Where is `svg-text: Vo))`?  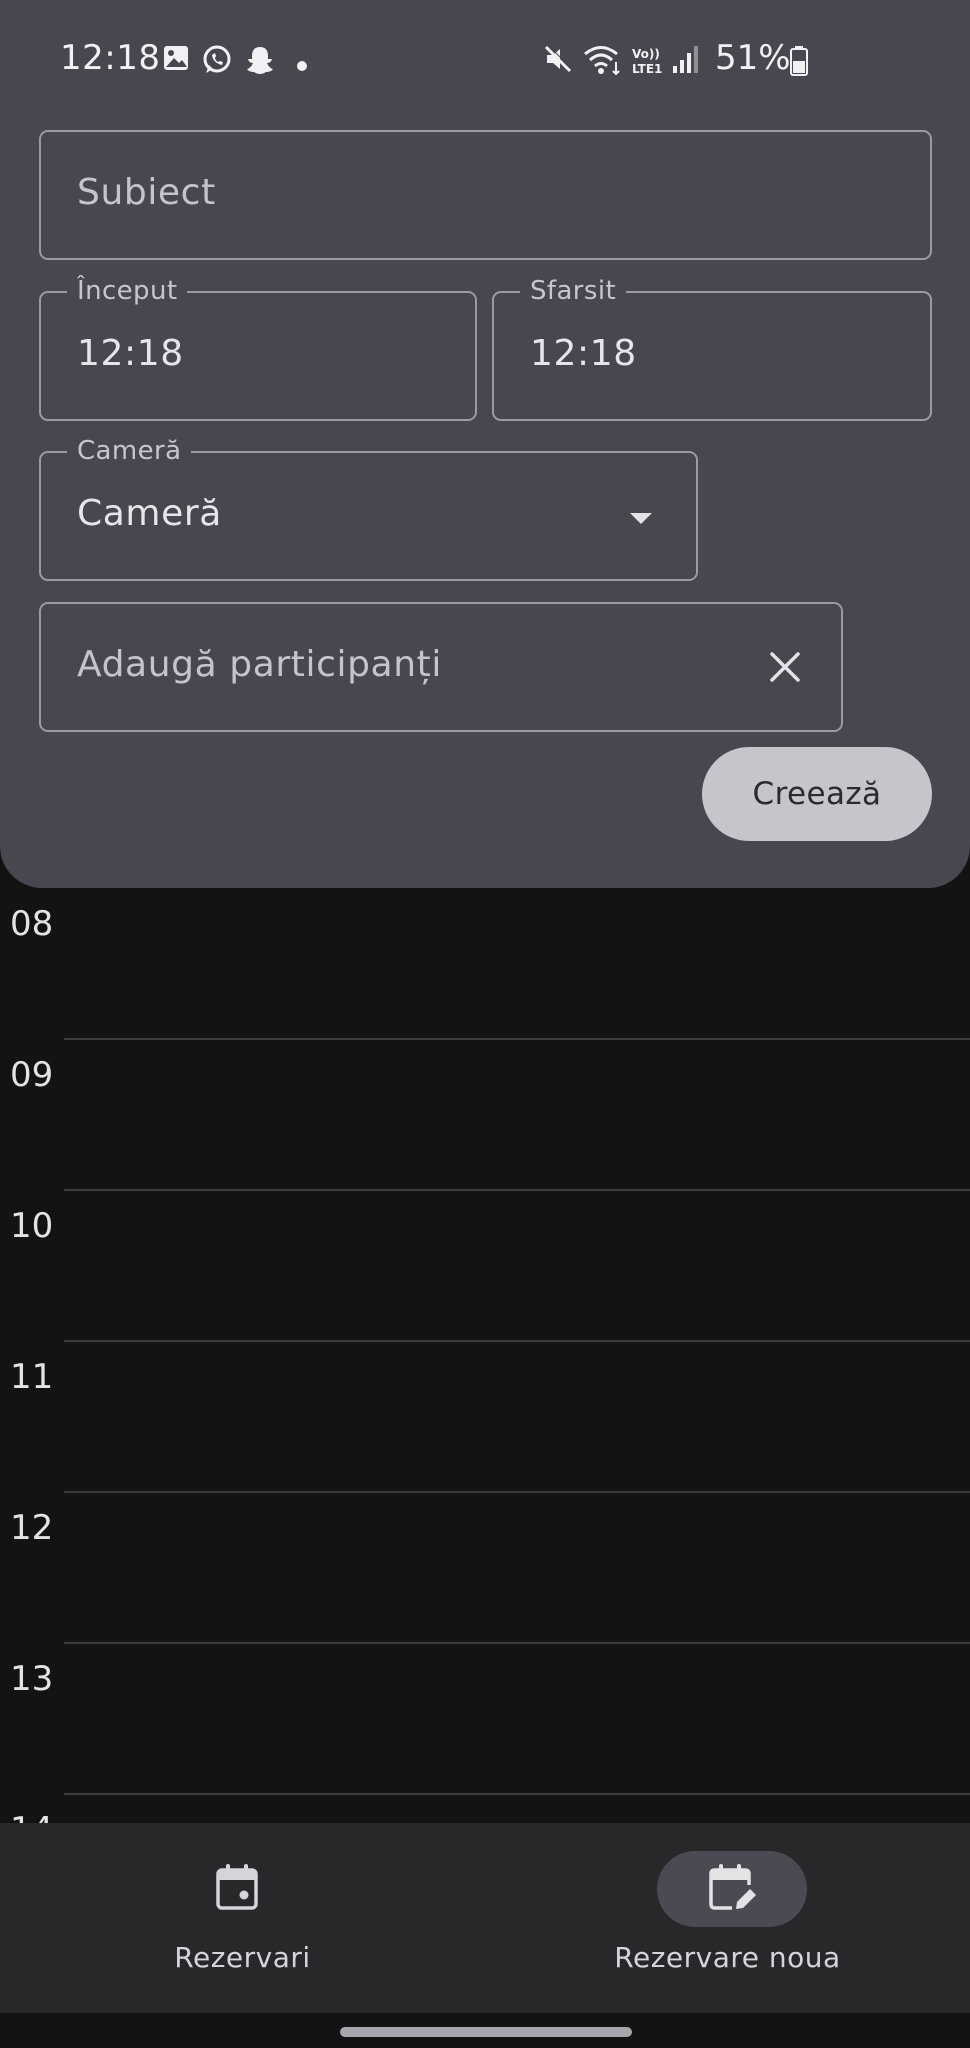
svg-text: Vo)) is located at coordinates (646, 54).